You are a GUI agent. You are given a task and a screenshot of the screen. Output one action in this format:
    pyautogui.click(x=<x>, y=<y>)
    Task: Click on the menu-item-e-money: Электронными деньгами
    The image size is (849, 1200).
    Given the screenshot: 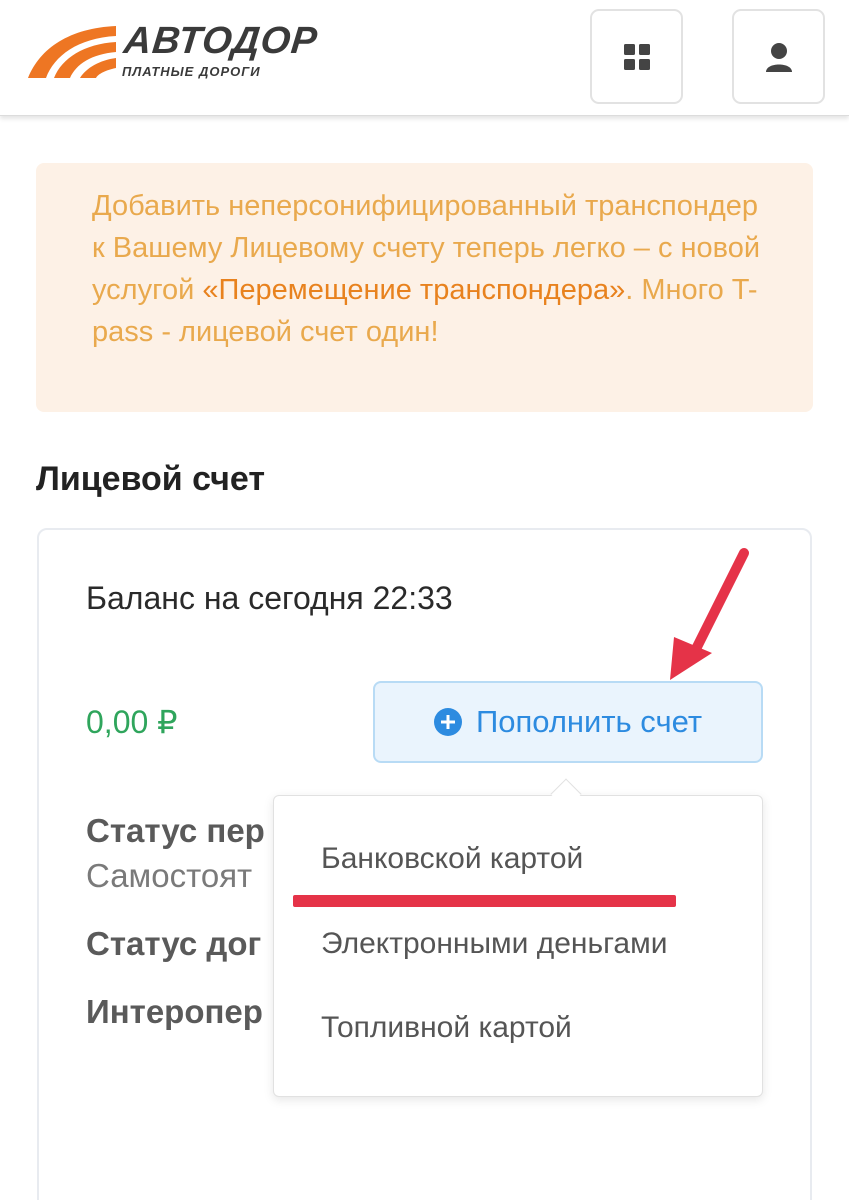 What is the action you would take?
    pyautogui.click(x=494, y=944)
    